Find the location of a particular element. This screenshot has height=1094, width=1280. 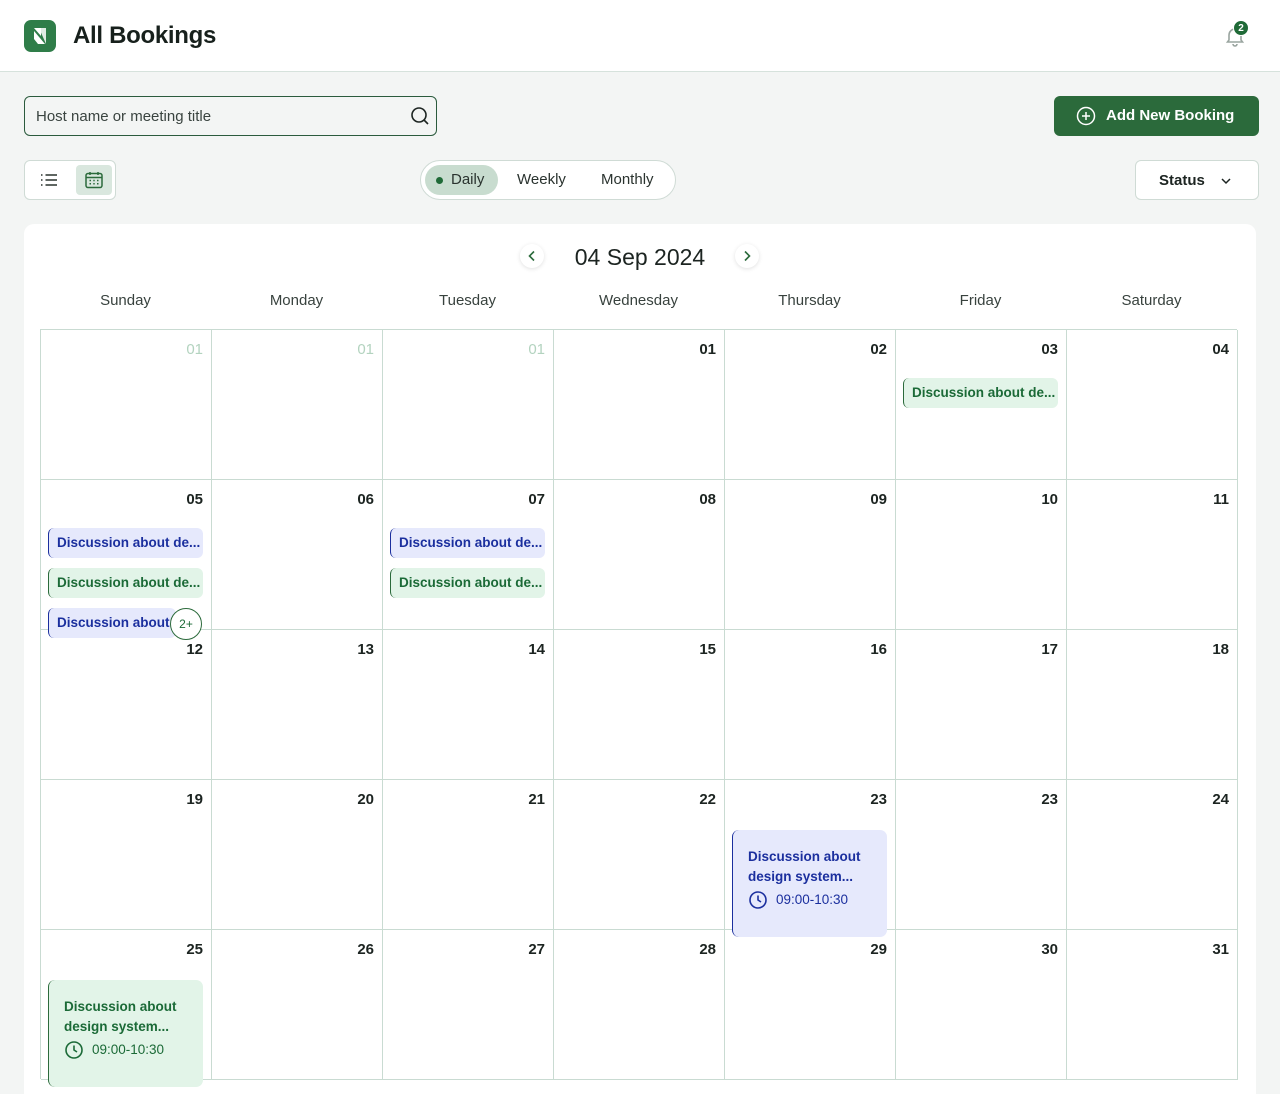

day-number: 26 is located at coordinates (365, 949).